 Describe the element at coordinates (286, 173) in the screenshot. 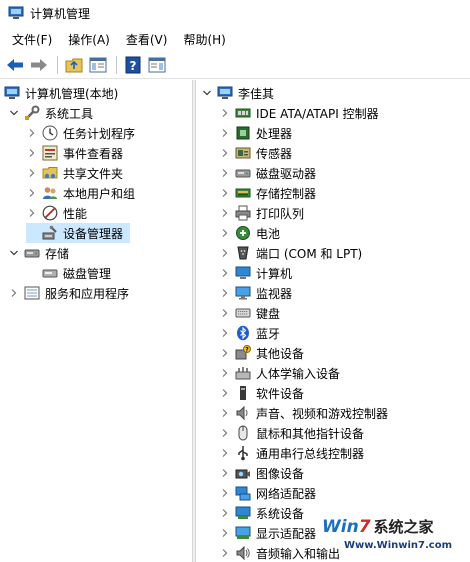

I see `device-category-label: 磁盘驱动器` at that location.